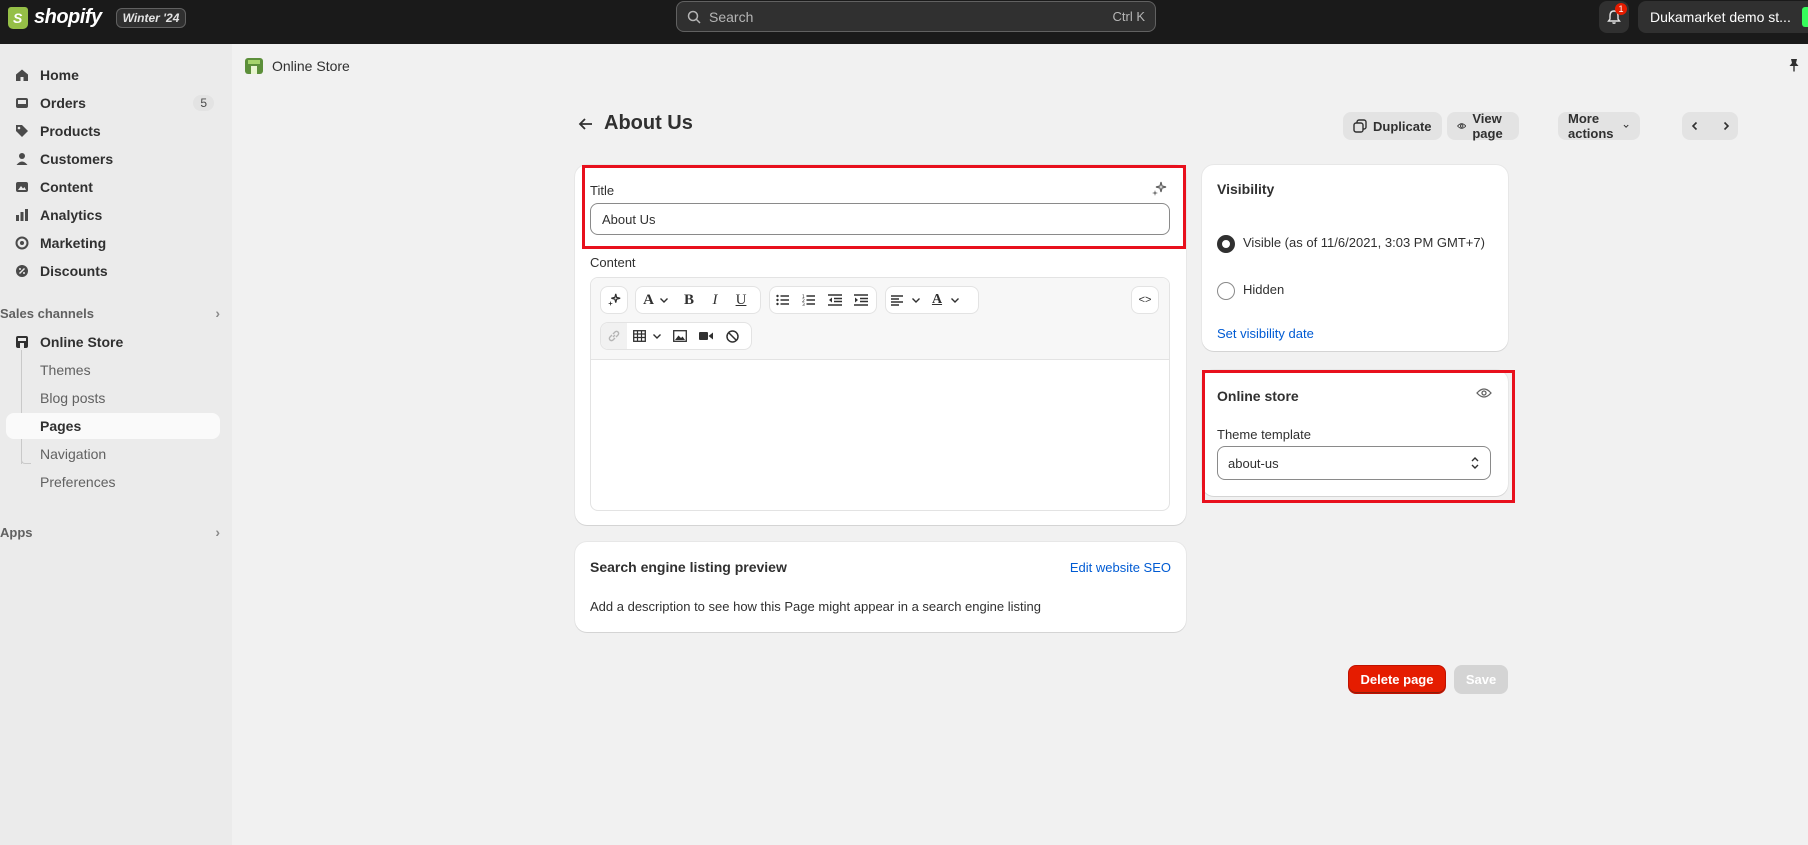 This screenshot has width=1808, height=845. I want to click on inbox-icon, so click(22, 103).